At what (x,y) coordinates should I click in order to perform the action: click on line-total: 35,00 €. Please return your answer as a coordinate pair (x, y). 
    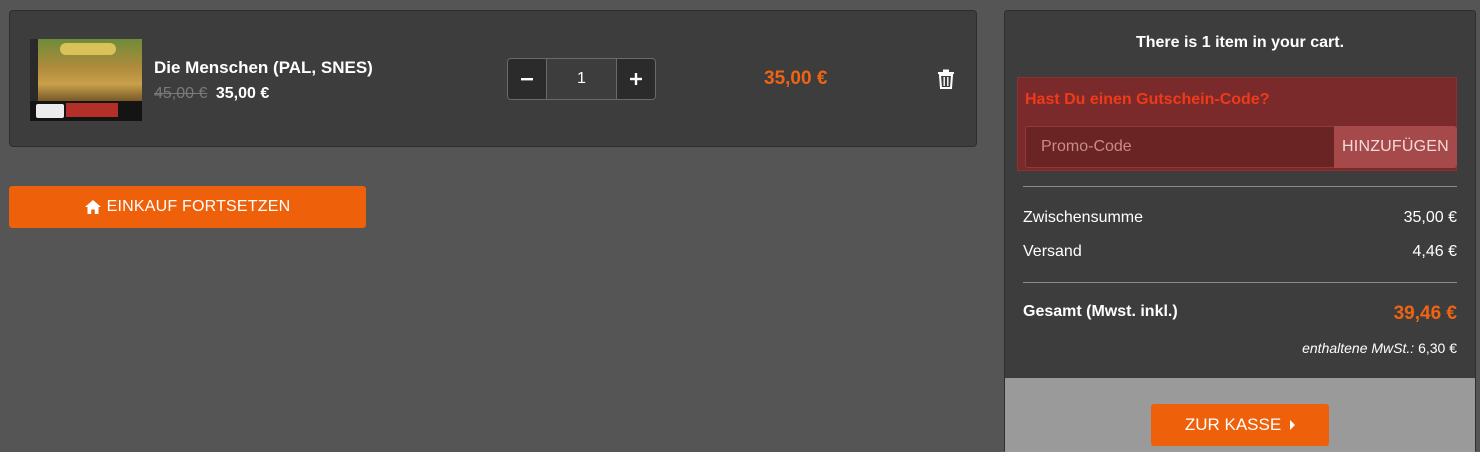
    Looking at the image, I should click on (796, 78).